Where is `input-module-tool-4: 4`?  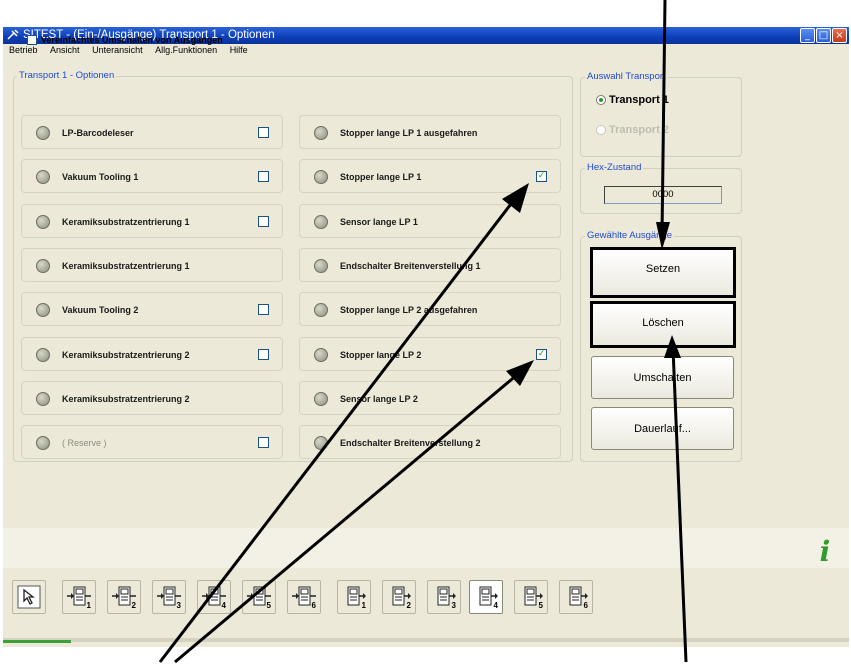
input-module-tool-4: 4 is located at coordinates (214, 597).